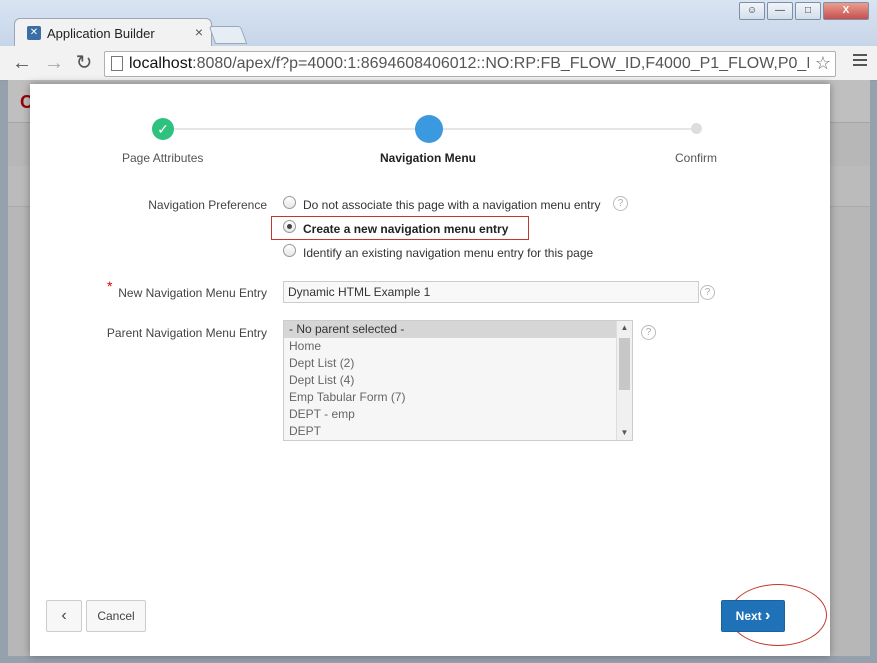  Describe the element at coordinates (405, 229) in the screenshot. I see `radio-label: Create a new navigation menu entry` at that location.